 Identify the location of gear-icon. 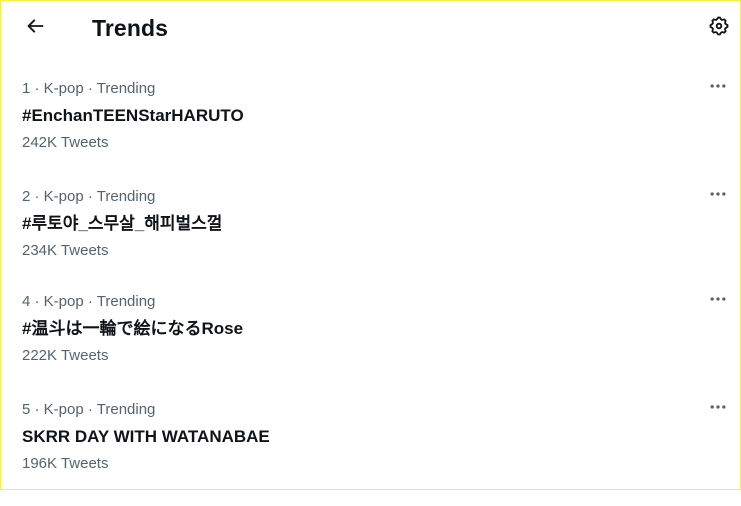
(719, 28).